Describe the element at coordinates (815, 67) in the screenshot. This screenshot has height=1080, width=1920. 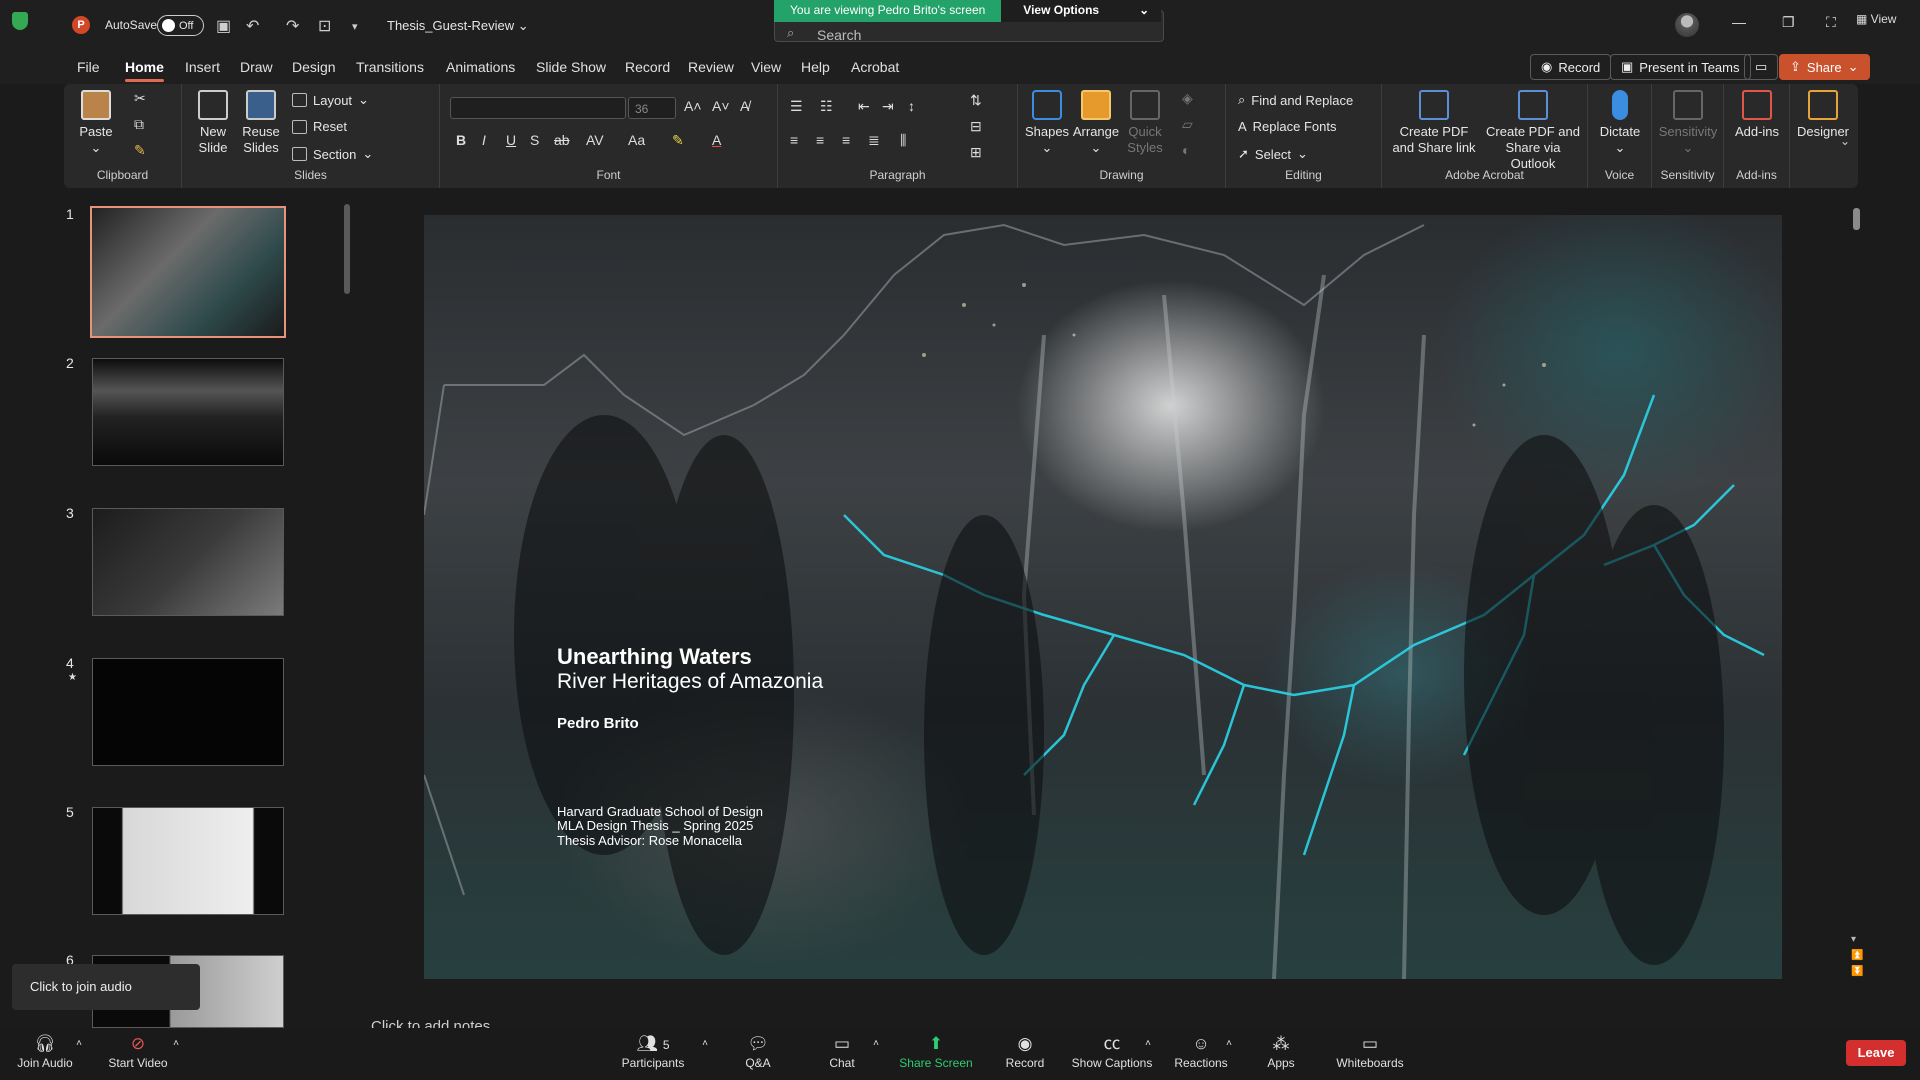
I see `tab-help: Help` at that location.